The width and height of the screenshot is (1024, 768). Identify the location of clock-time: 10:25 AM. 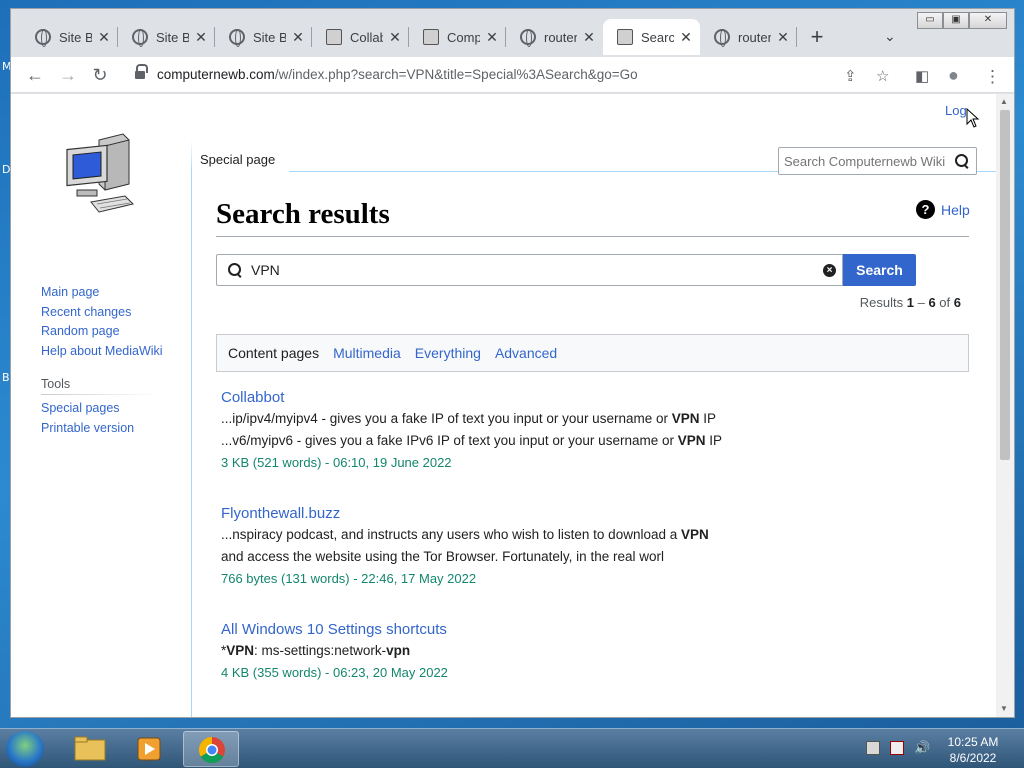
(973, 742).